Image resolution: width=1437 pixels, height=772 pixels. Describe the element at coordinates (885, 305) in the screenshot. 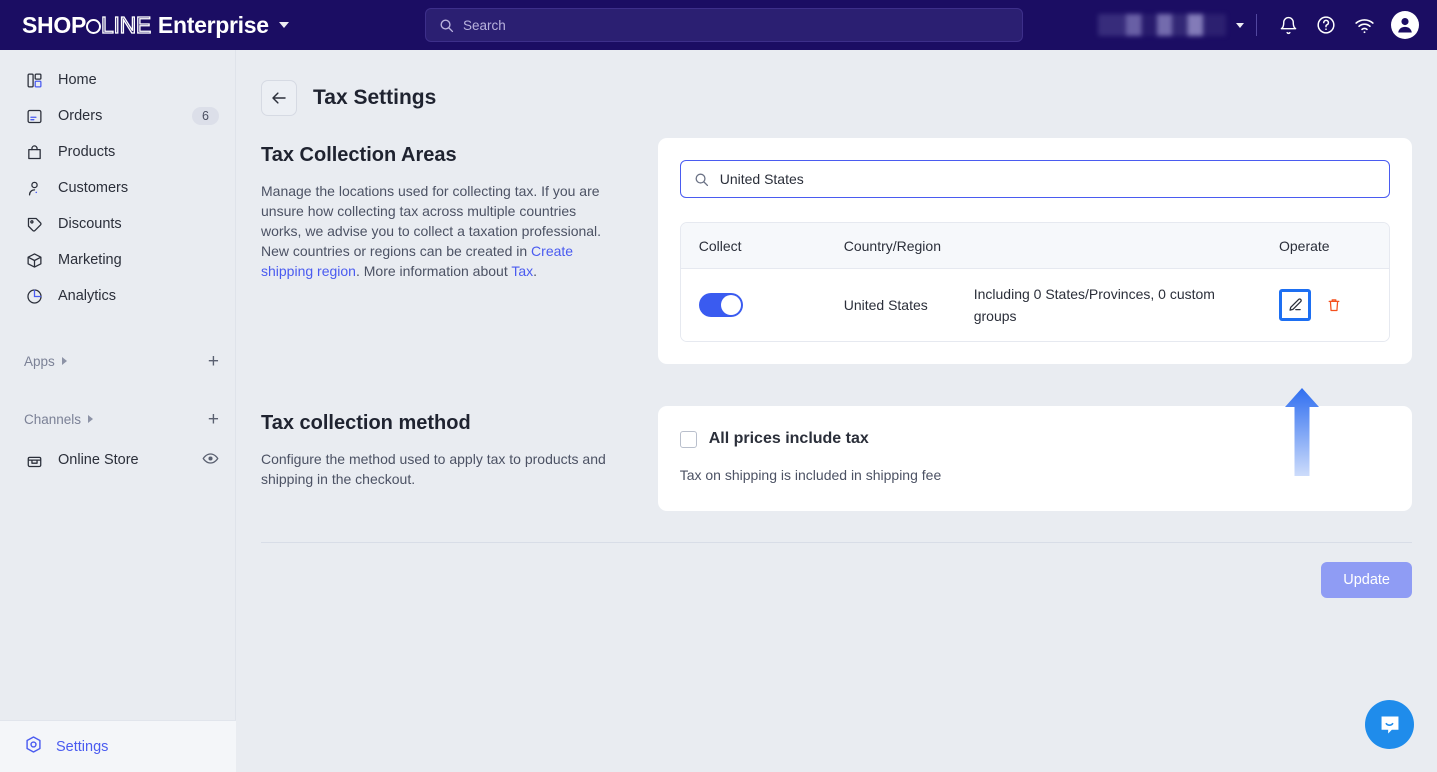

I see `country-name-cell: United States` at that location.